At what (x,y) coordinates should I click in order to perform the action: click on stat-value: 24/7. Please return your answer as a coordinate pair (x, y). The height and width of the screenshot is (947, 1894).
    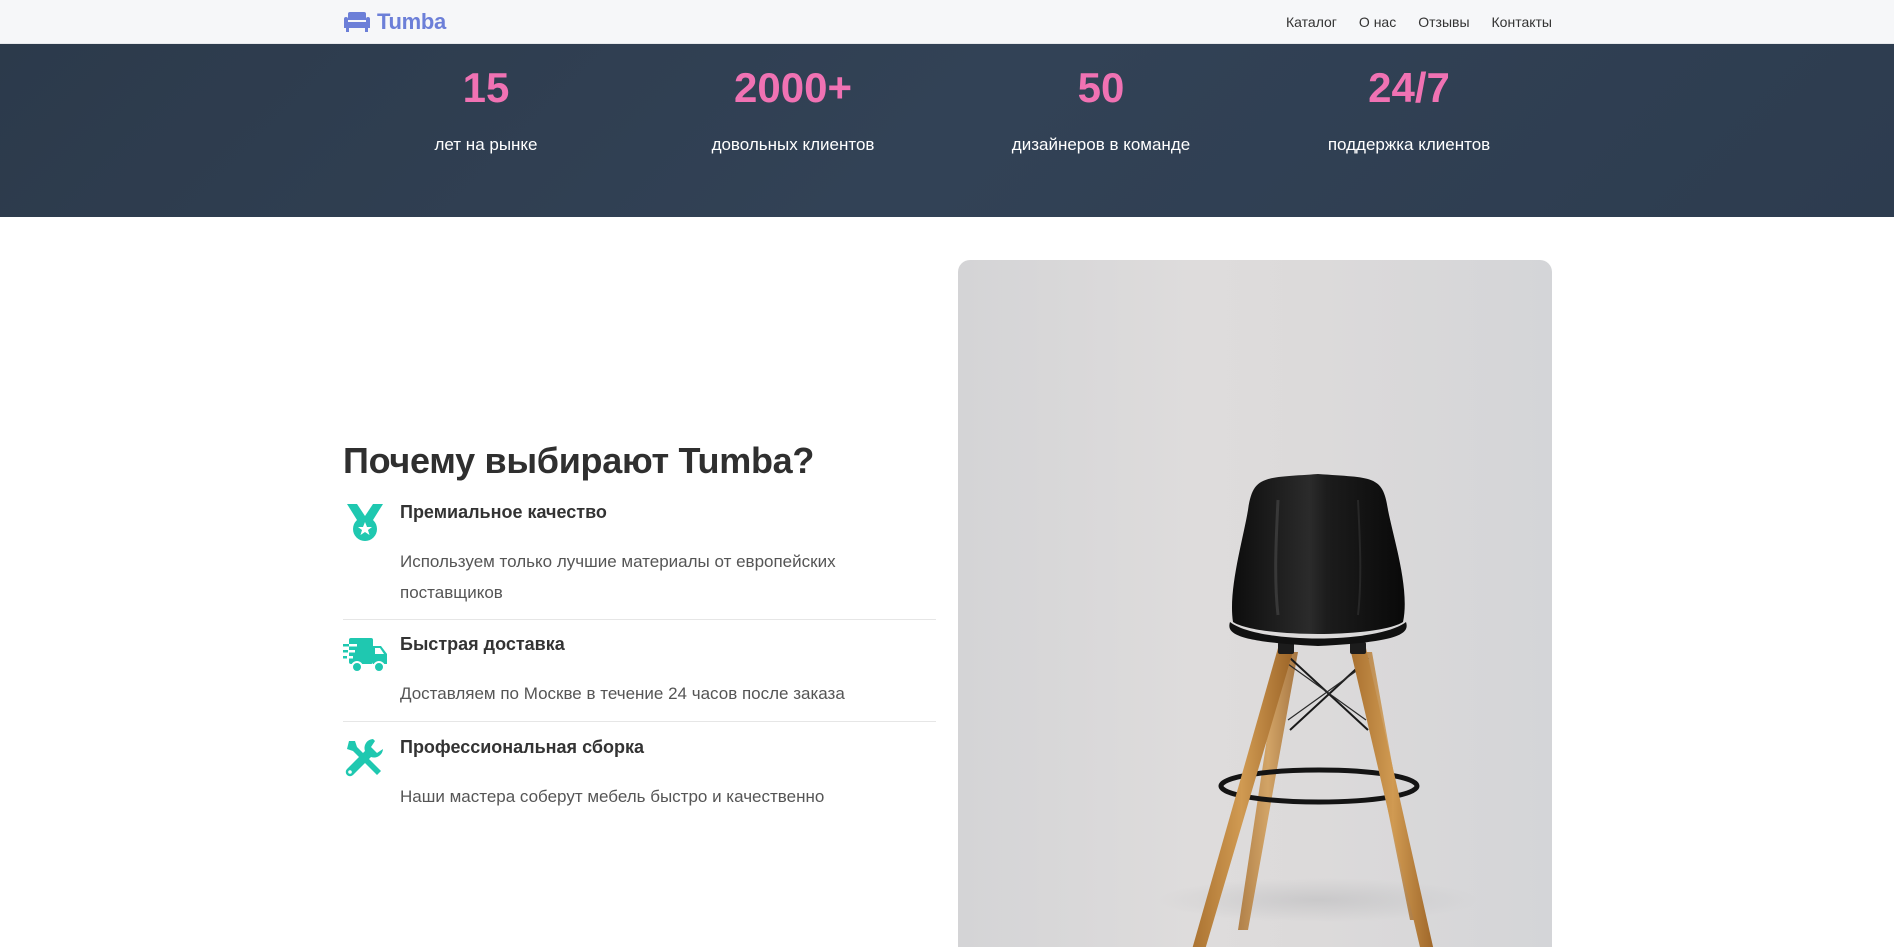
    Looking at the image, I should click on (1409, 87).